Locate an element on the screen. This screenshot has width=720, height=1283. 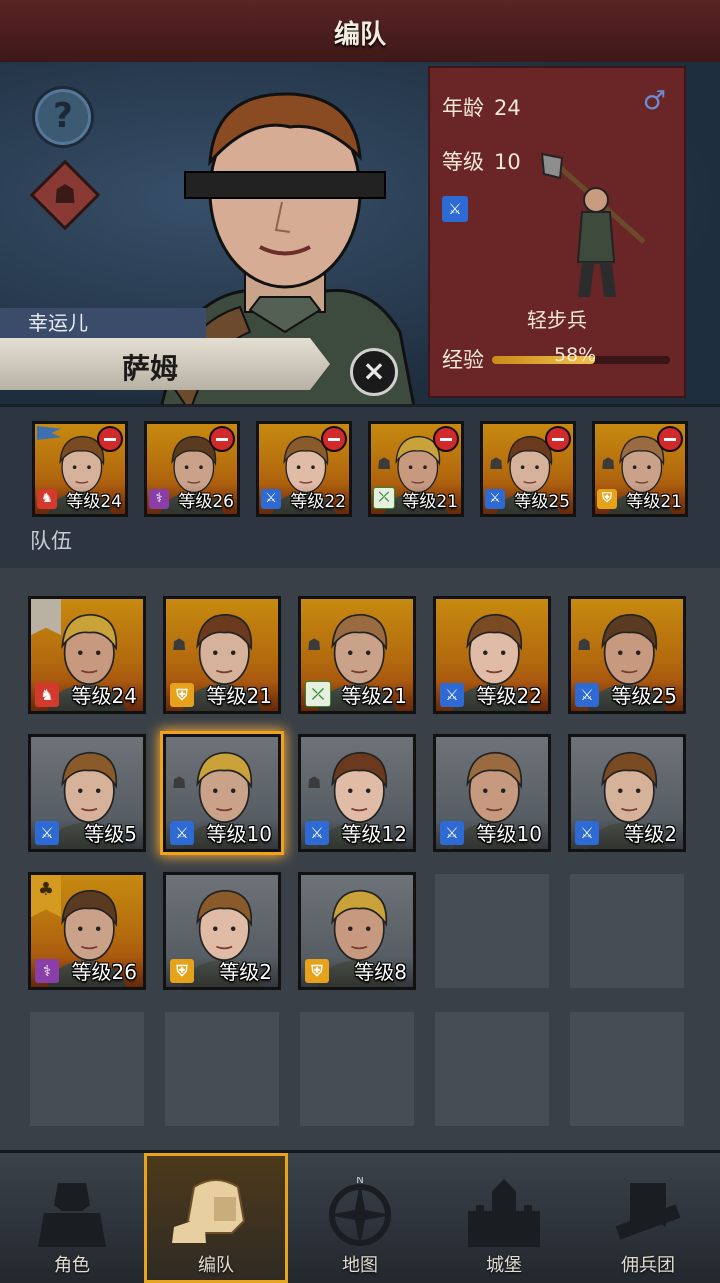
squad-member-card: ☗ ⚔ 等级25 is located at coordinates (528, 469).